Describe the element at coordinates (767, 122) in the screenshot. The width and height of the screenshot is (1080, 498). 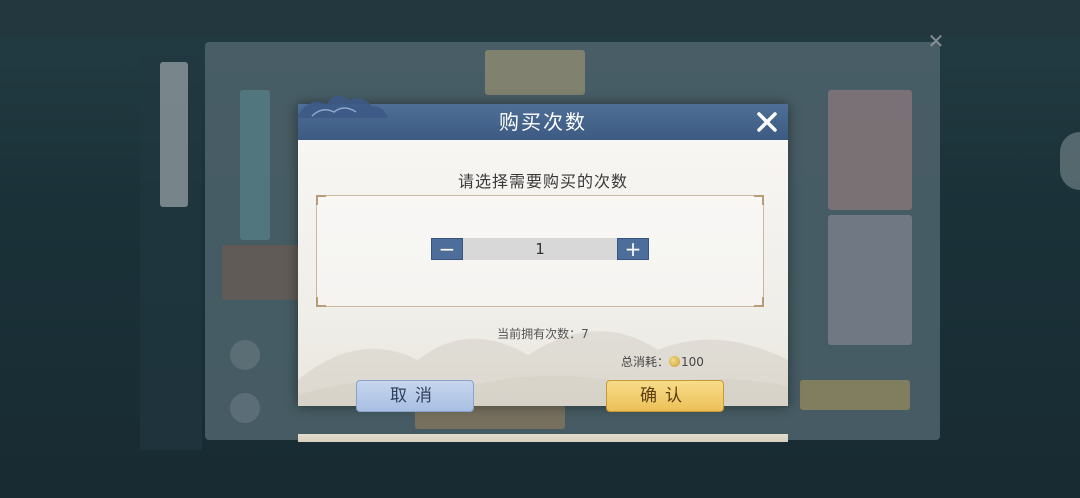
I see `close-icon` at that location.